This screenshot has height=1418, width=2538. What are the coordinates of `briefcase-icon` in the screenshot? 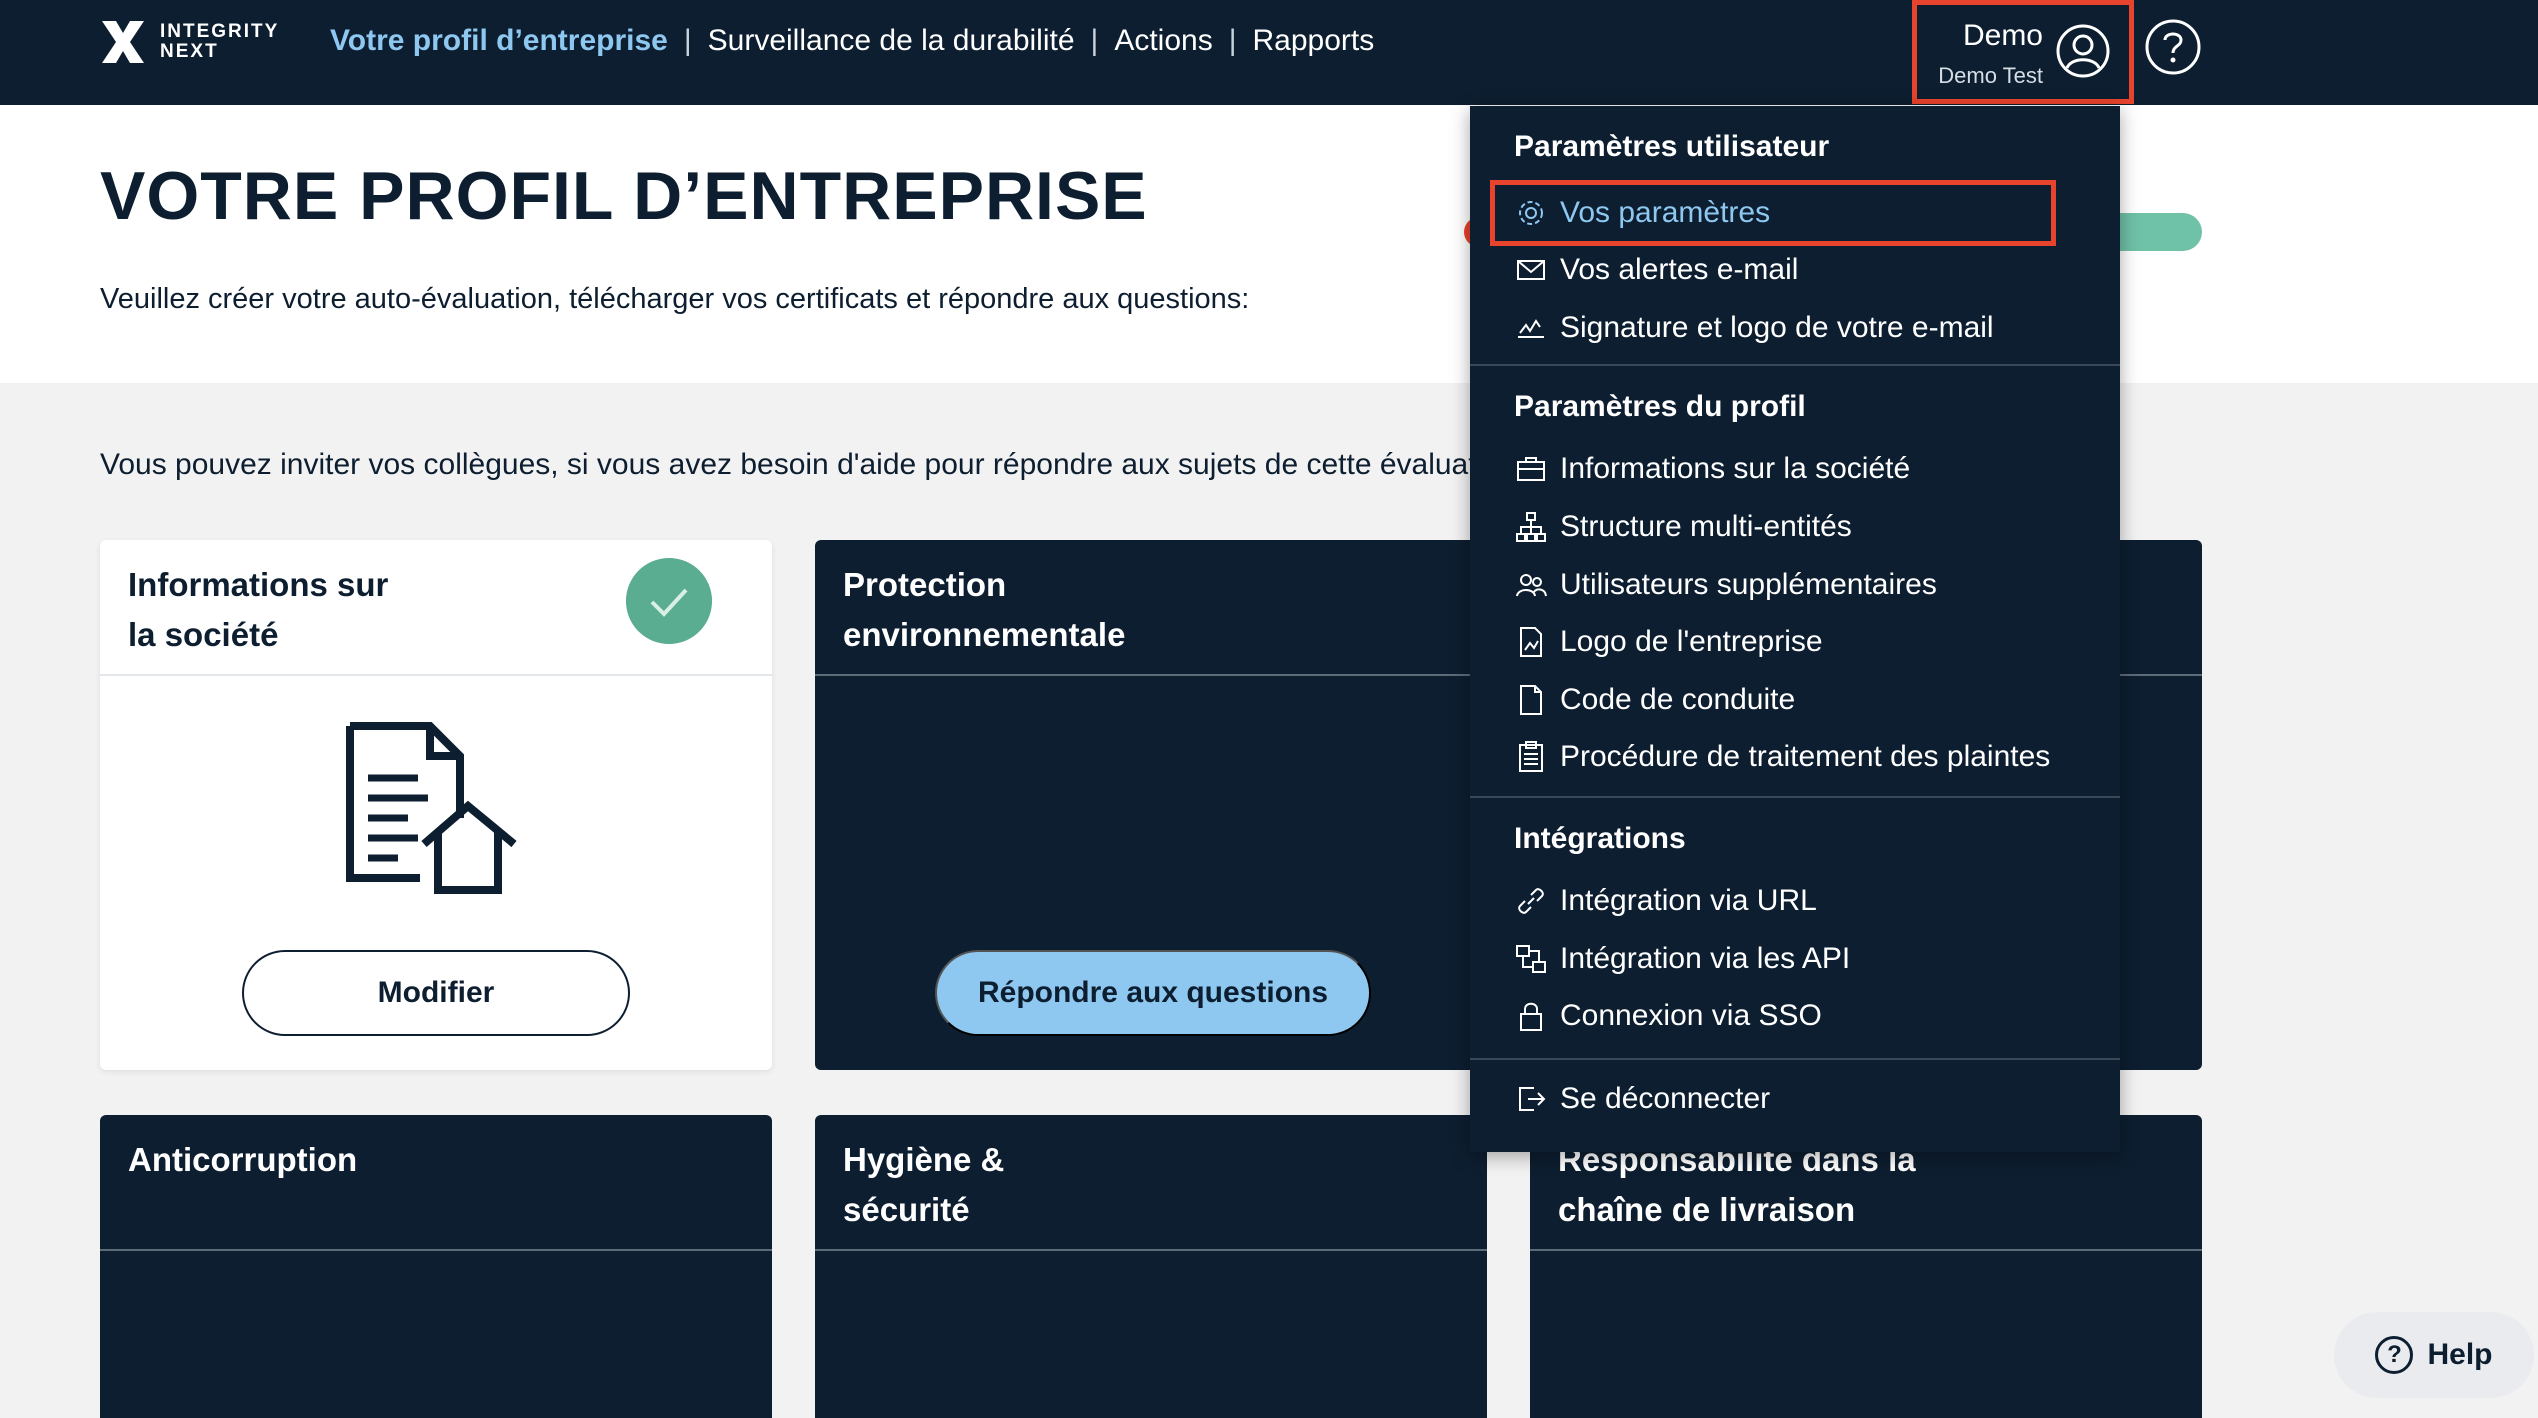 It's located at (1531, 469).